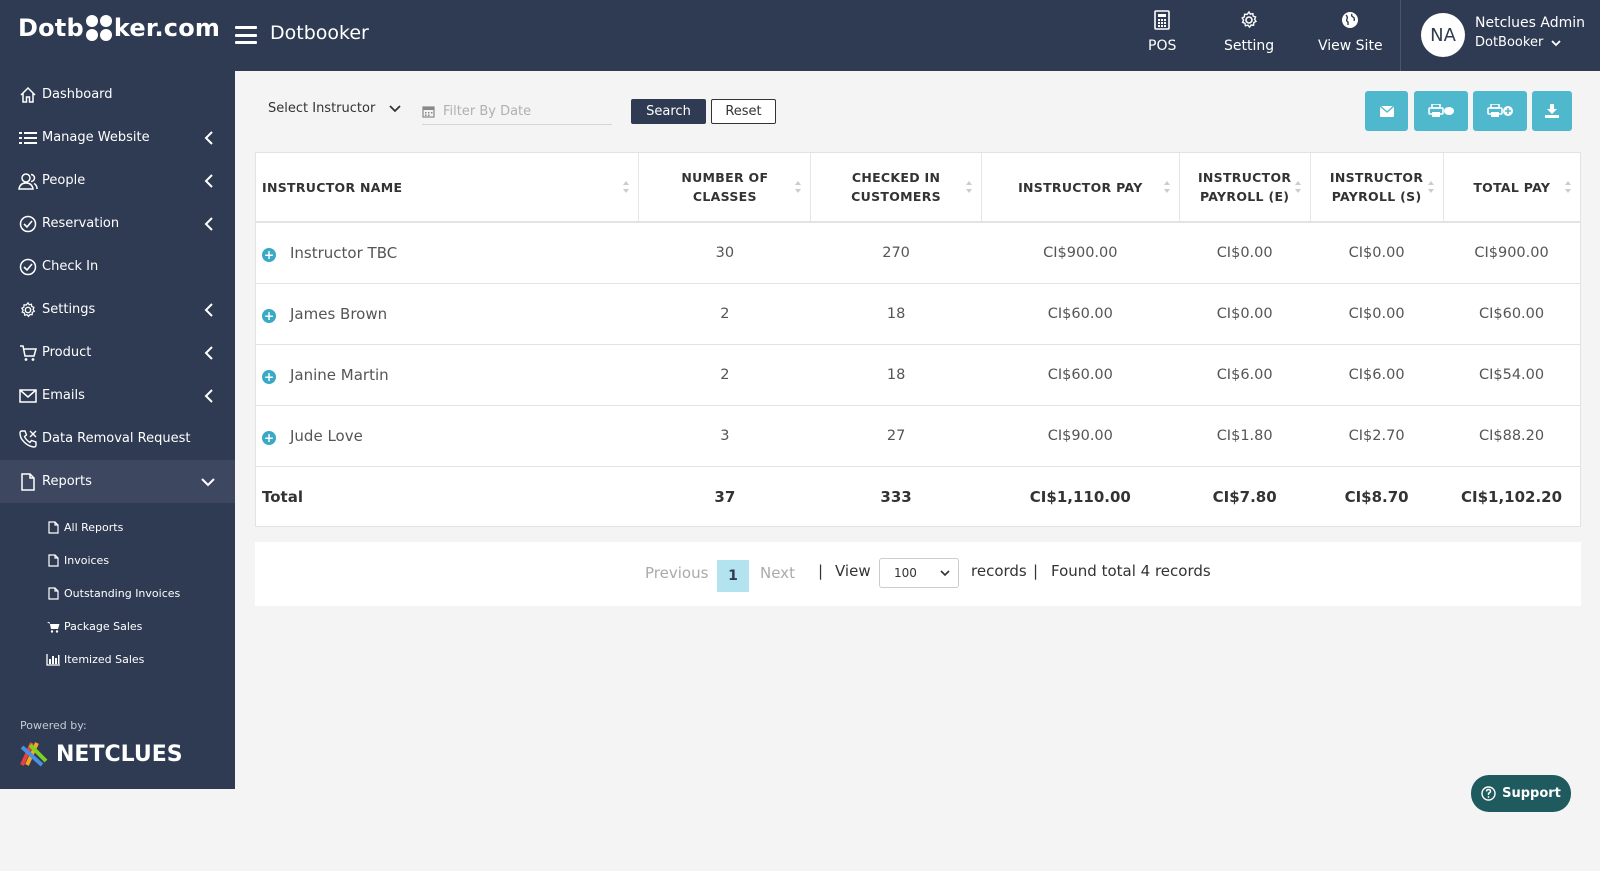  I want to click on cell-total-pay: CI$54.00, so click(1511, 375).